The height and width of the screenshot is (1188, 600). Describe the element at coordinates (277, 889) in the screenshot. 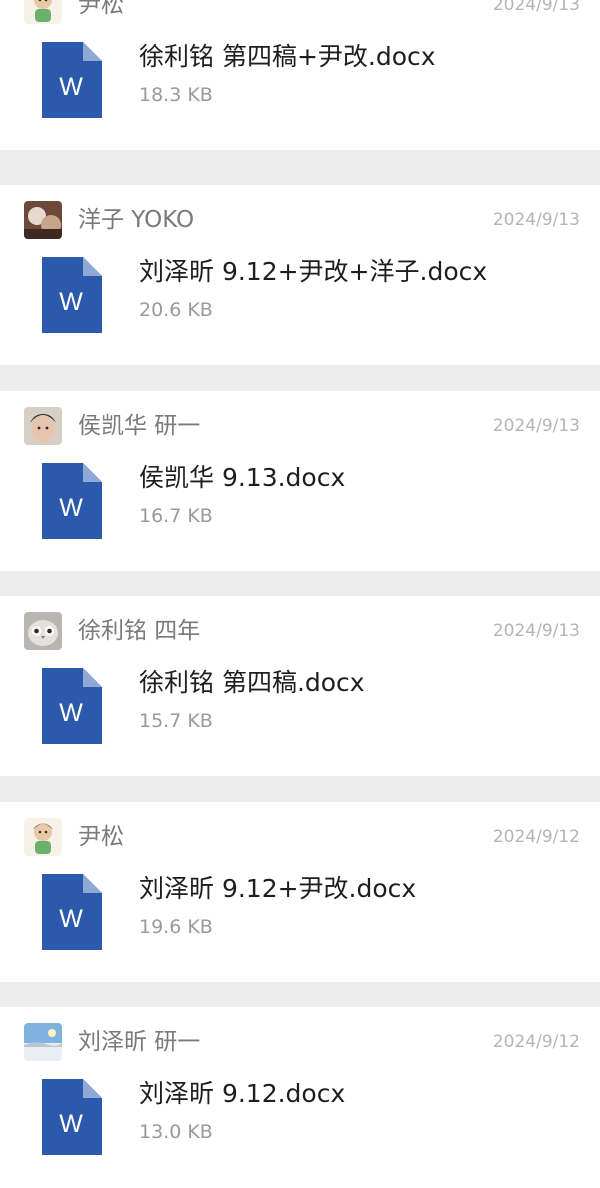

I see `file-name: 刘泽昕 9.12+尹改.docx` at that location.